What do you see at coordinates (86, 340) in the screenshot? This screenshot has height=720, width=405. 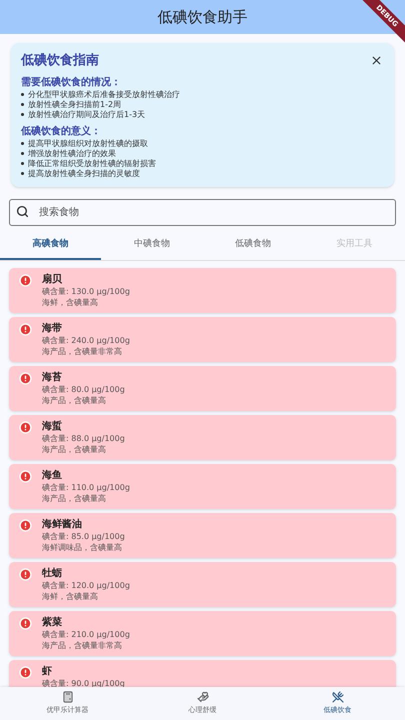 I see `iodine-content: 碘含量: 240.0 μg/100g` at bounding box center [86, 340].